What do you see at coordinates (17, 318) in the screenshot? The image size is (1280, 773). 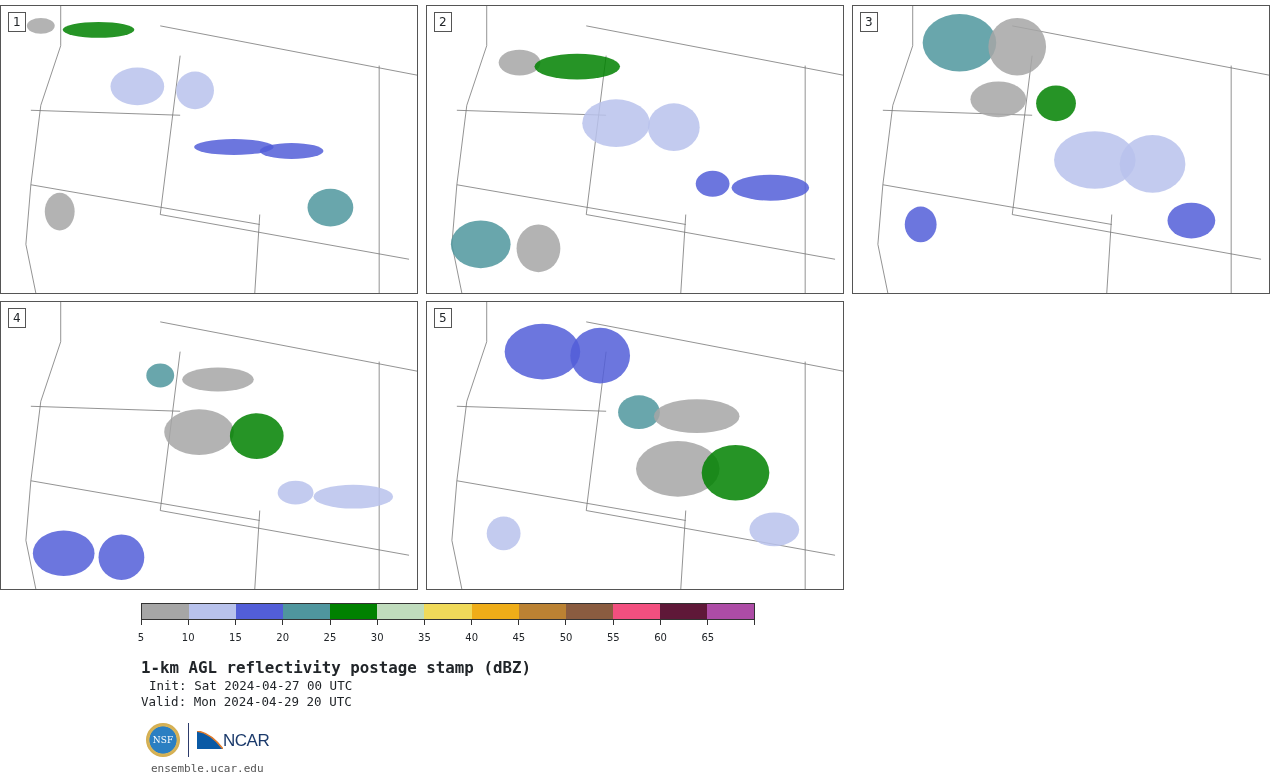 I see `panel-number: 4` at bounding box center [17, 318].